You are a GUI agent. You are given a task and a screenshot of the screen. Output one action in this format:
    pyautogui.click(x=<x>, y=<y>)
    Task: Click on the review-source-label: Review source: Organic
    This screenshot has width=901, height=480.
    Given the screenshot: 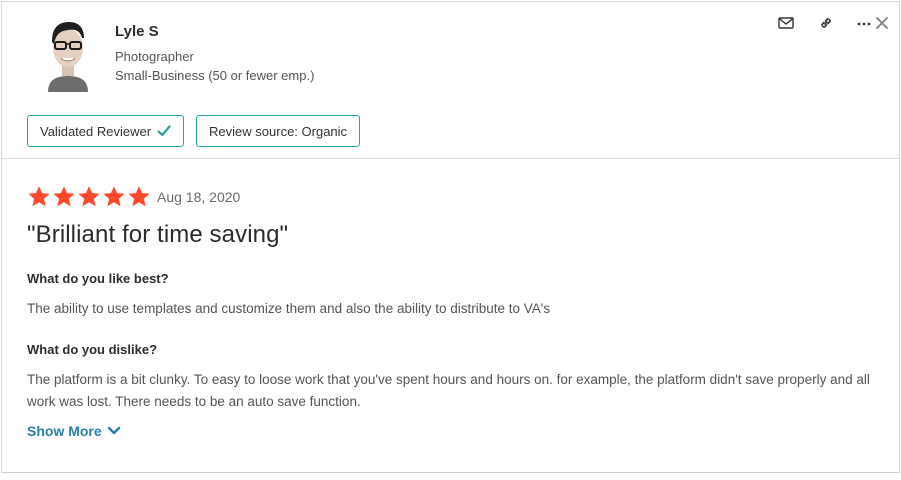 What is the action you would take?
    pyautogui.click(x=278, y=131)
    